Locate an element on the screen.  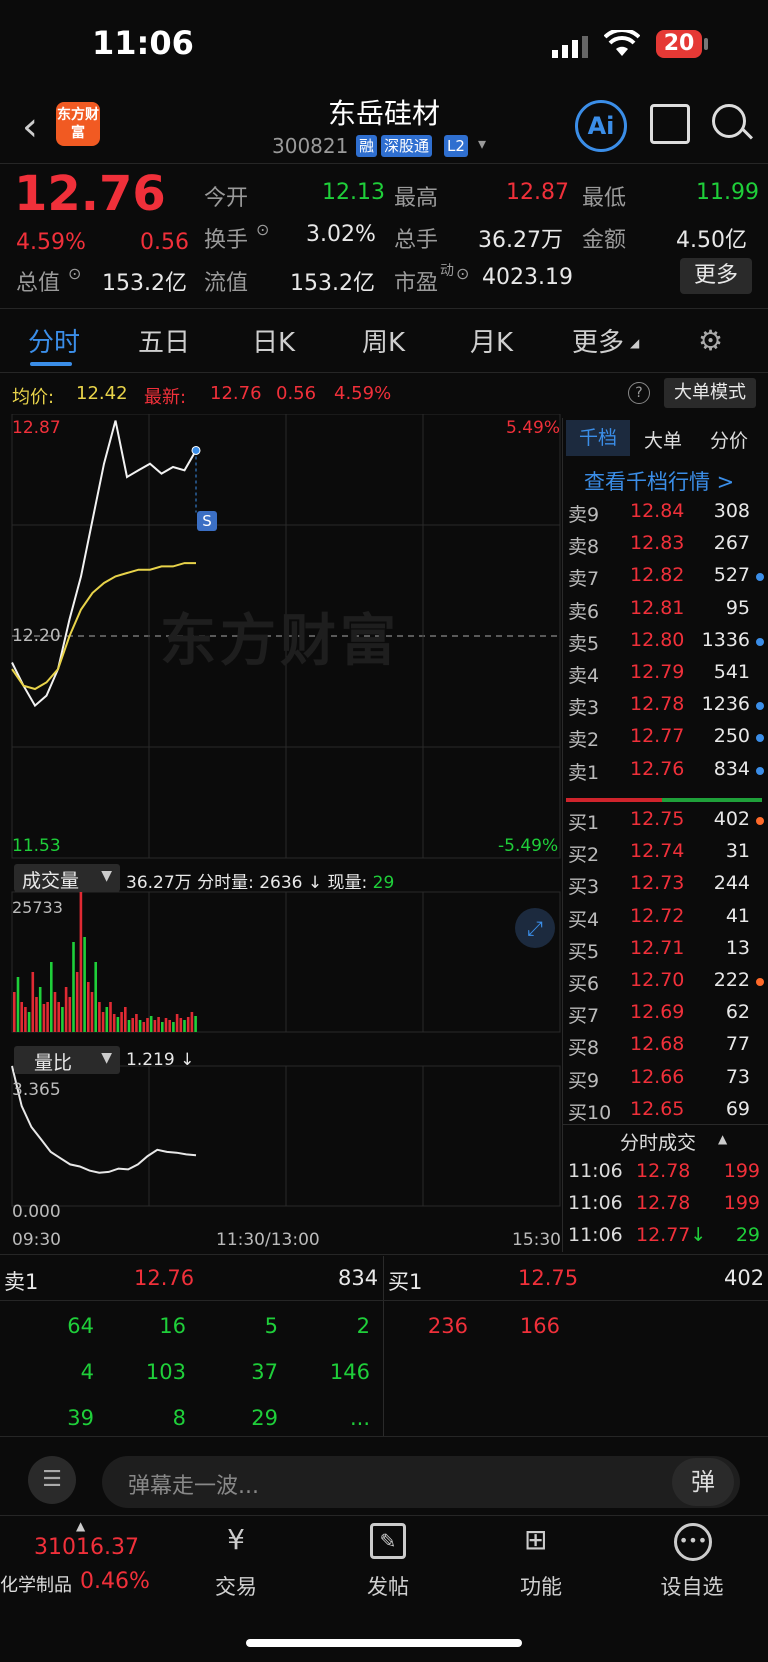
comment-list-icon: ☰ is located at coordinates (52, 1480).